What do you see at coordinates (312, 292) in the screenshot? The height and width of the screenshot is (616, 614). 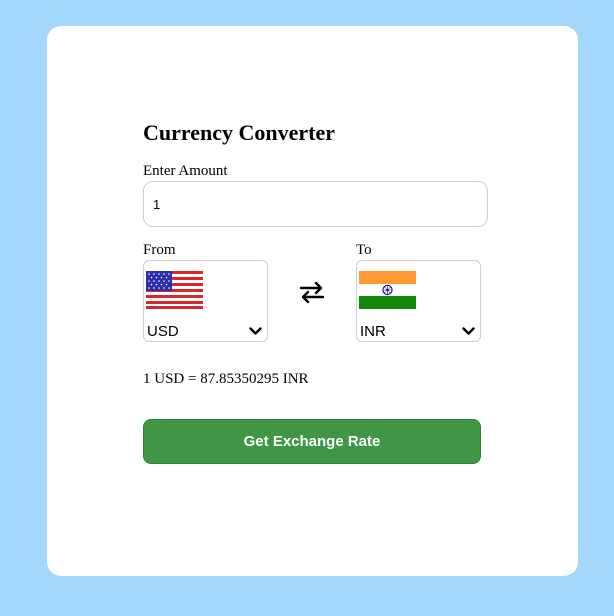 I see `swap-arrows-icon` at bounding box center [312, 292].